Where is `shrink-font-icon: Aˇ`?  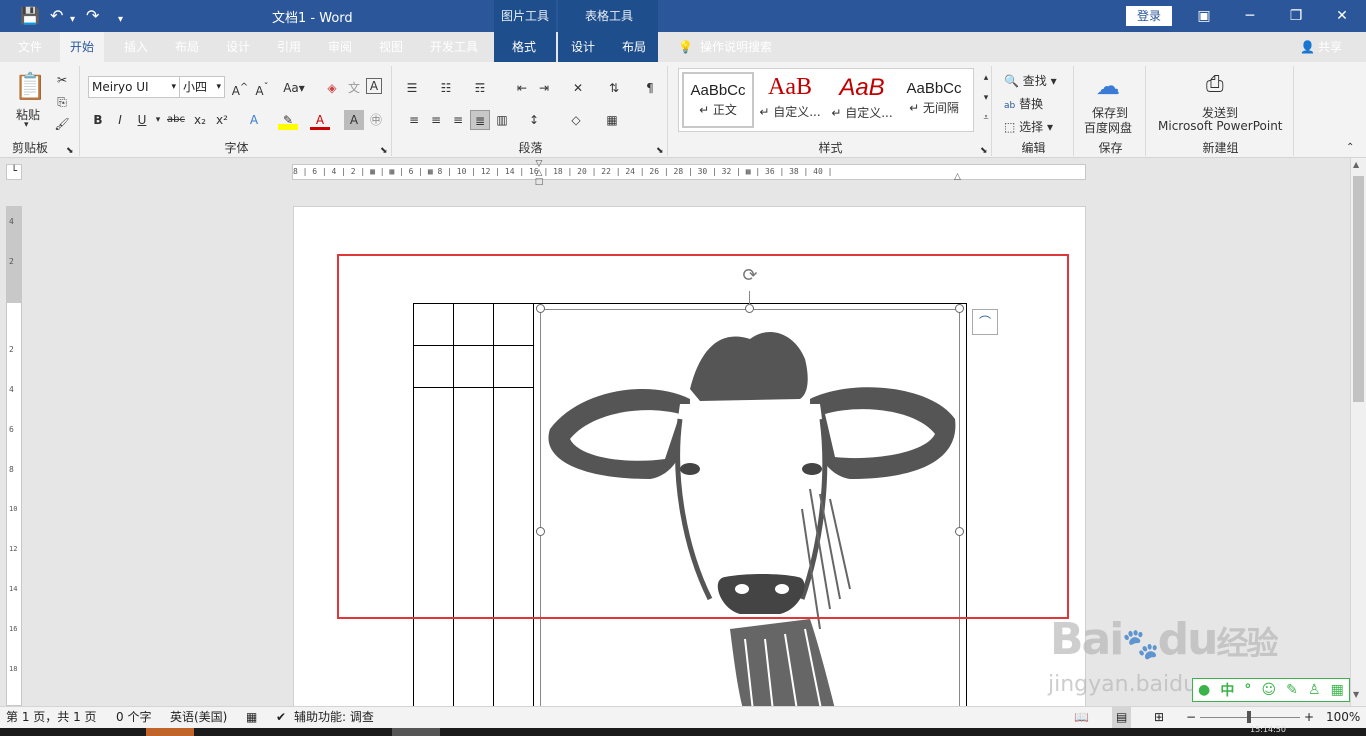 shrink-font-icon: Aˇ is located at coordinates (262, 88).